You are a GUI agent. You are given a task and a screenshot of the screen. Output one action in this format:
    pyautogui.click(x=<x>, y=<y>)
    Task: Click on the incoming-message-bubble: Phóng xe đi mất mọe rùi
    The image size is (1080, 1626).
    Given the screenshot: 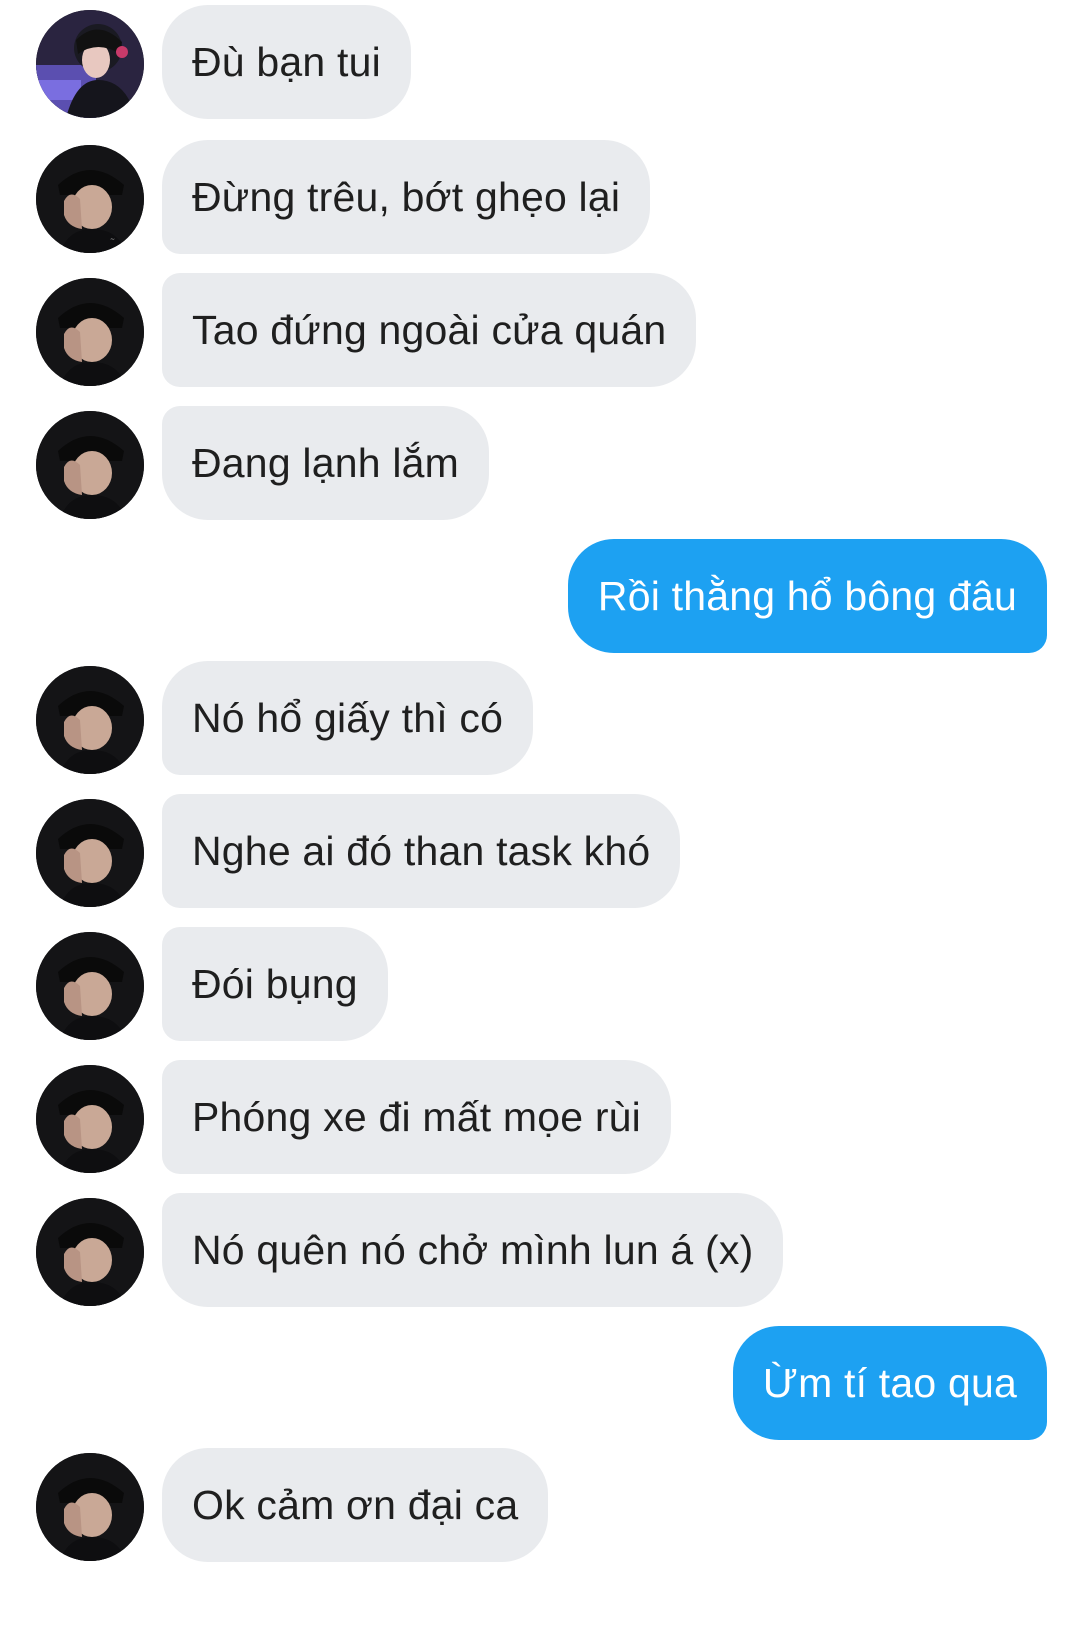 What is the action you would take?
    pyautogui.click(x=416, y=1117)
    